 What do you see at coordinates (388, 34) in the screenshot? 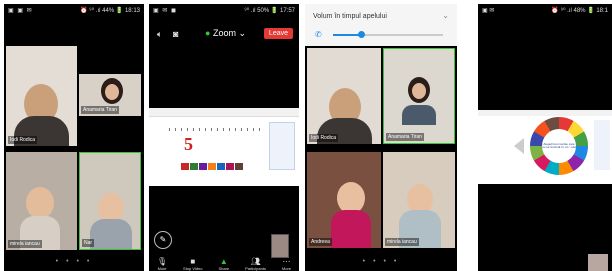
I see `volume-slider` at bounding box center [388, 34].